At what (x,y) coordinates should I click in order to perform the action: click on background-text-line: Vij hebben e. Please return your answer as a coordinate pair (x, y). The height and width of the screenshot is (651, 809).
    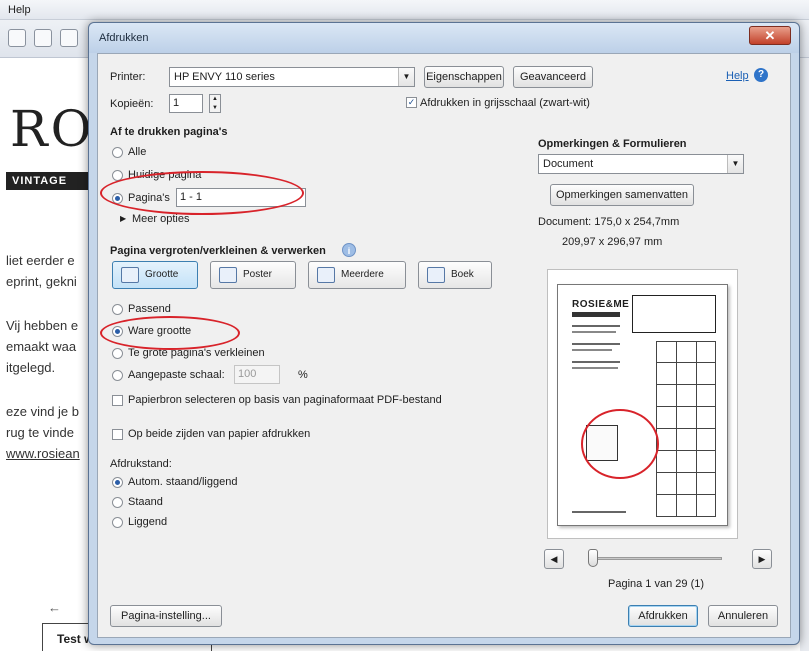
    Looking at the image, I should click on (42, 325).